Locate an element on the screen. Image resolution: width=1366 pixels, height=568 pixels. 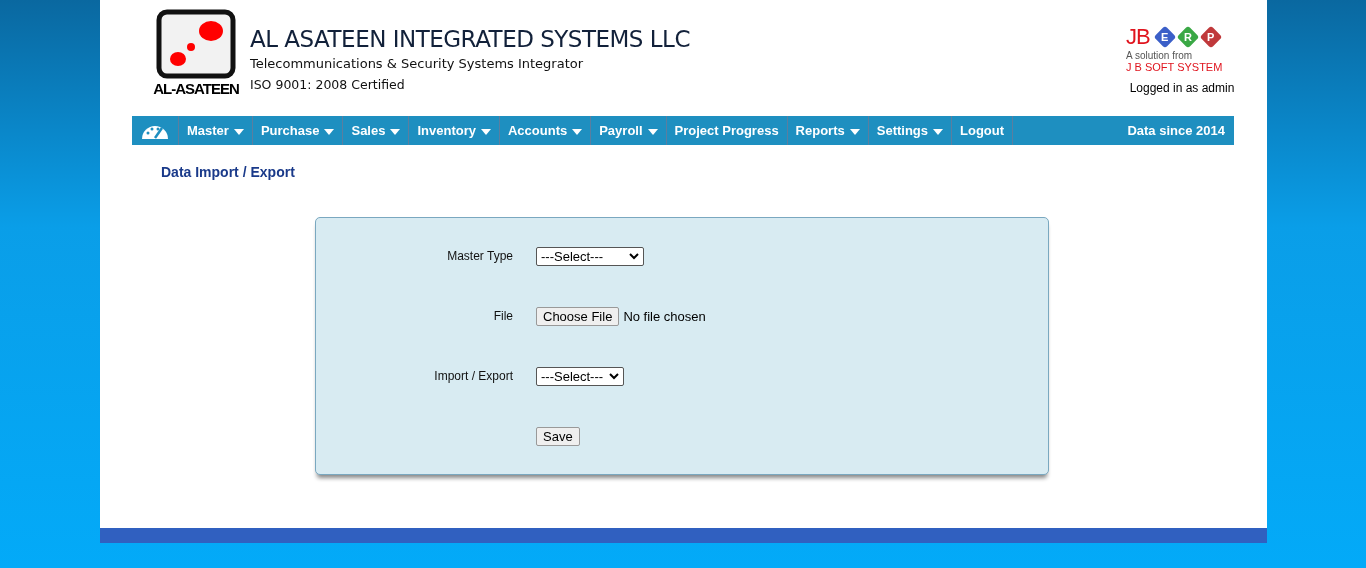
tagline: Telecommunications & Security Systems Integrator is located at coordinates (417, 63).